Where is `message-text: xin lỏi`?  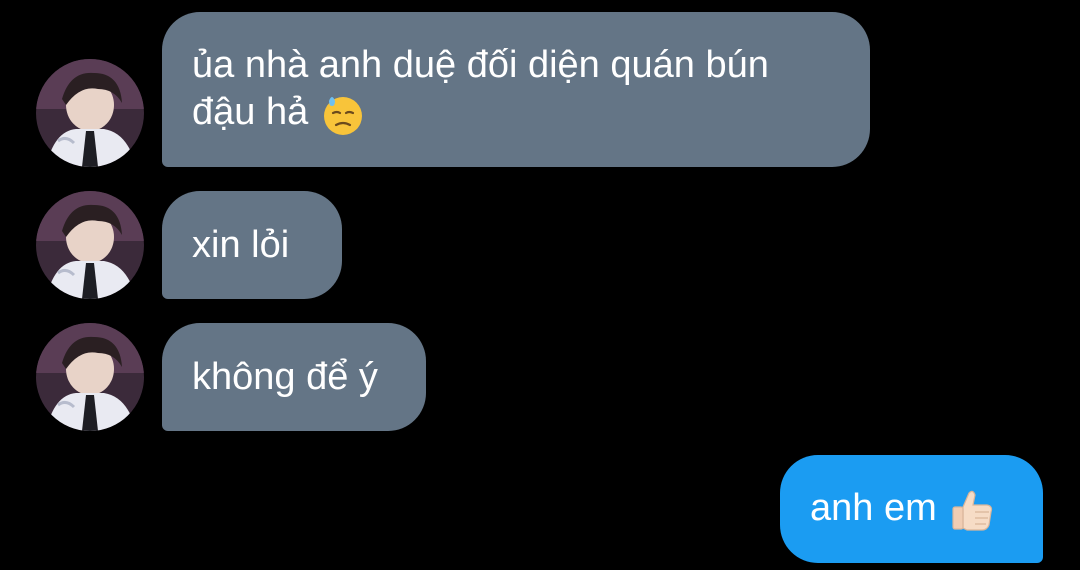 message-text: xin lỏi is located at coordinates (241, 244).